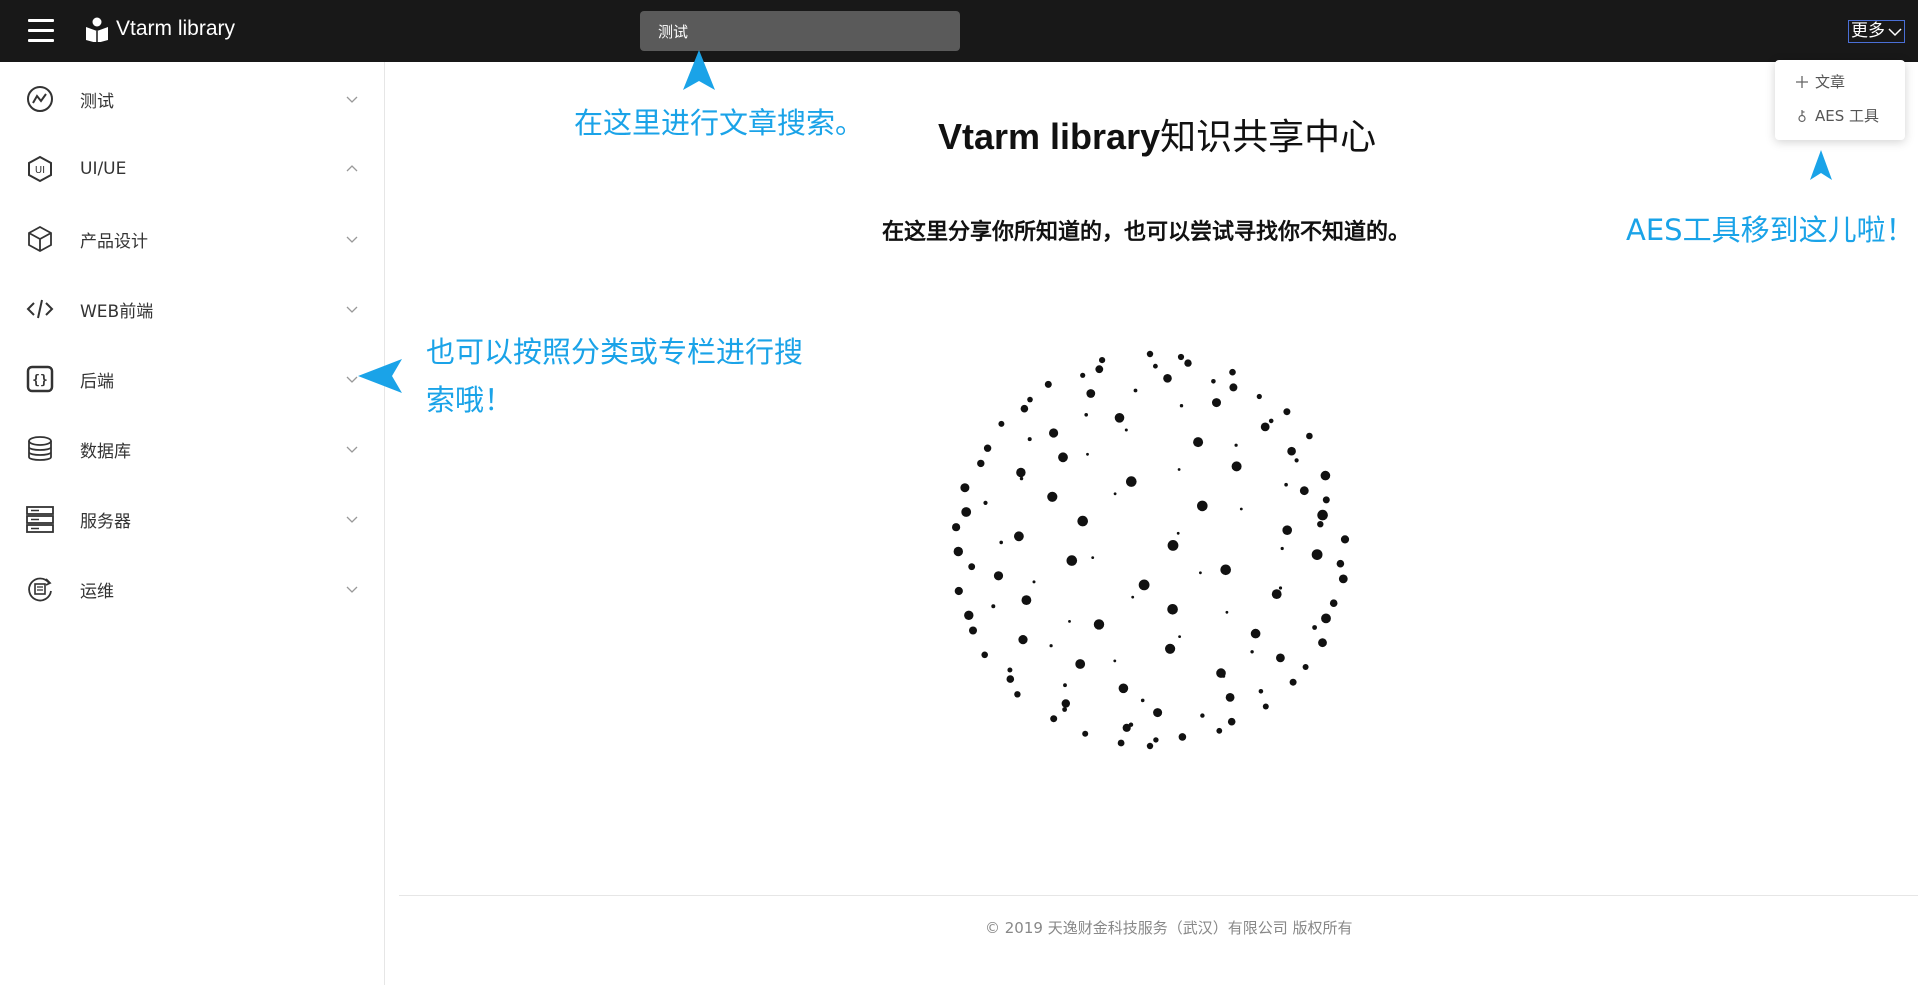 The width and height of the screenshot is (1918, 985). What do you see at coordinates (105, 521) in the screenshot?
I see `sidebar-item-label: 服务器` at bounding box center [105, 521].